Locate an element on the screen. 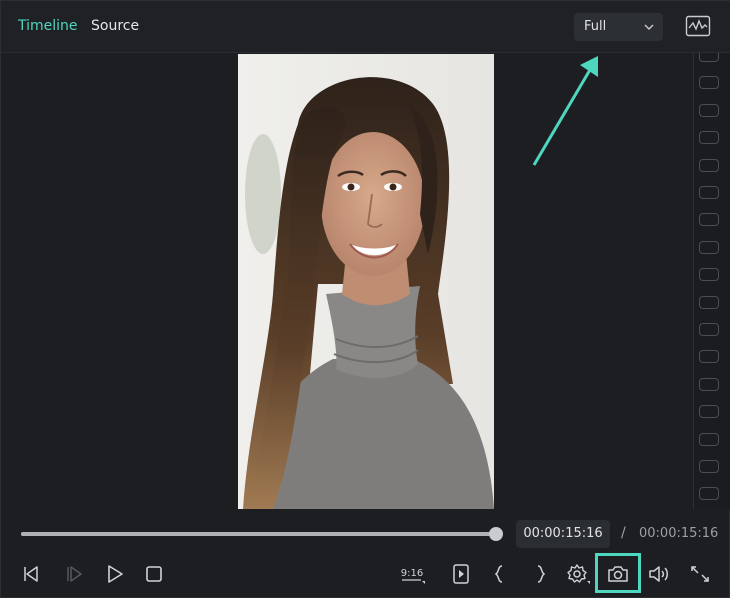  stop-icon is located at coordinates (154, 574).